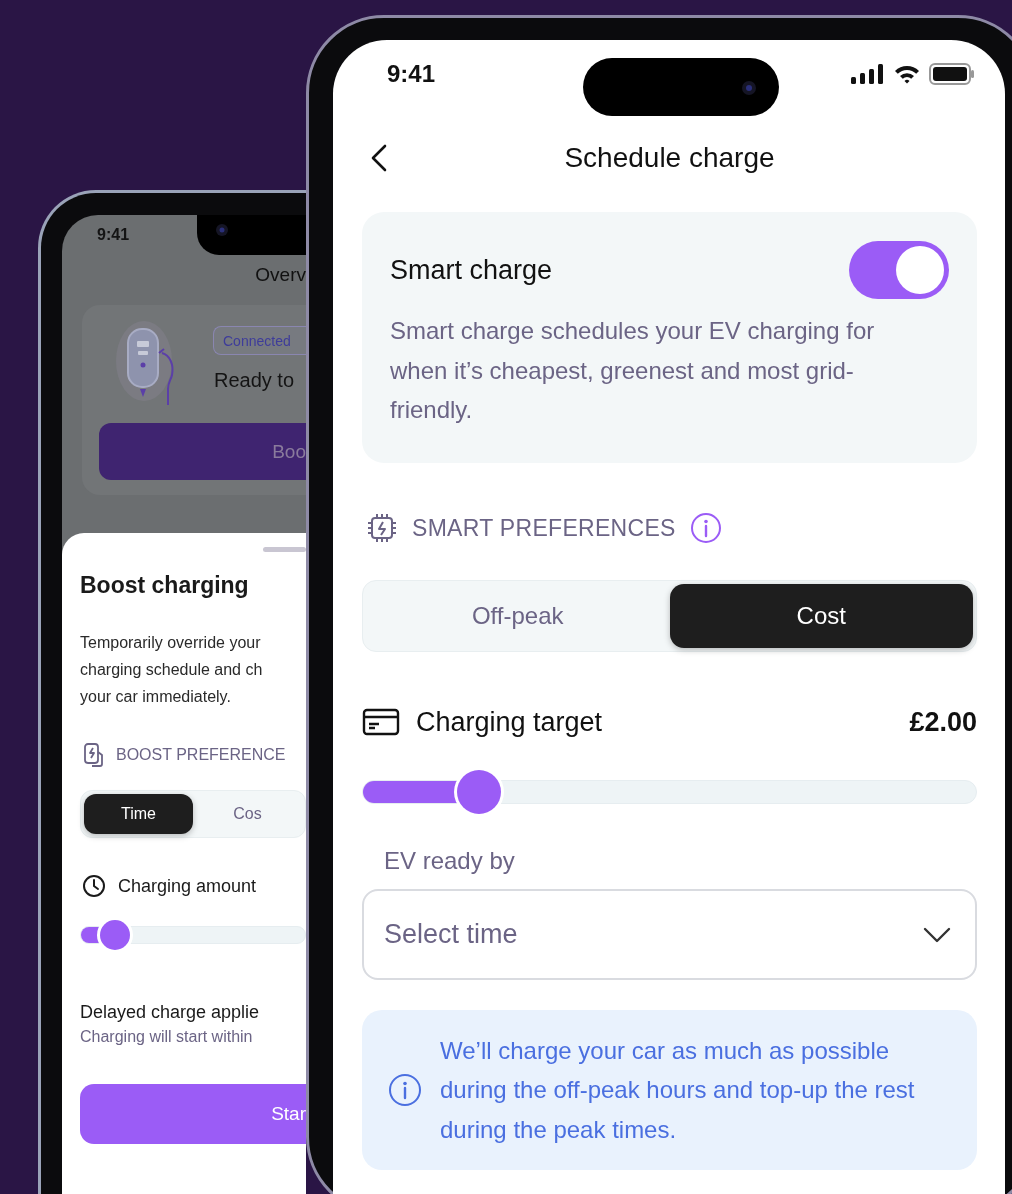 The height and width of the screenshot is (1194, 1012). I want to click on connection-badge: Connected, so click(259, 340).